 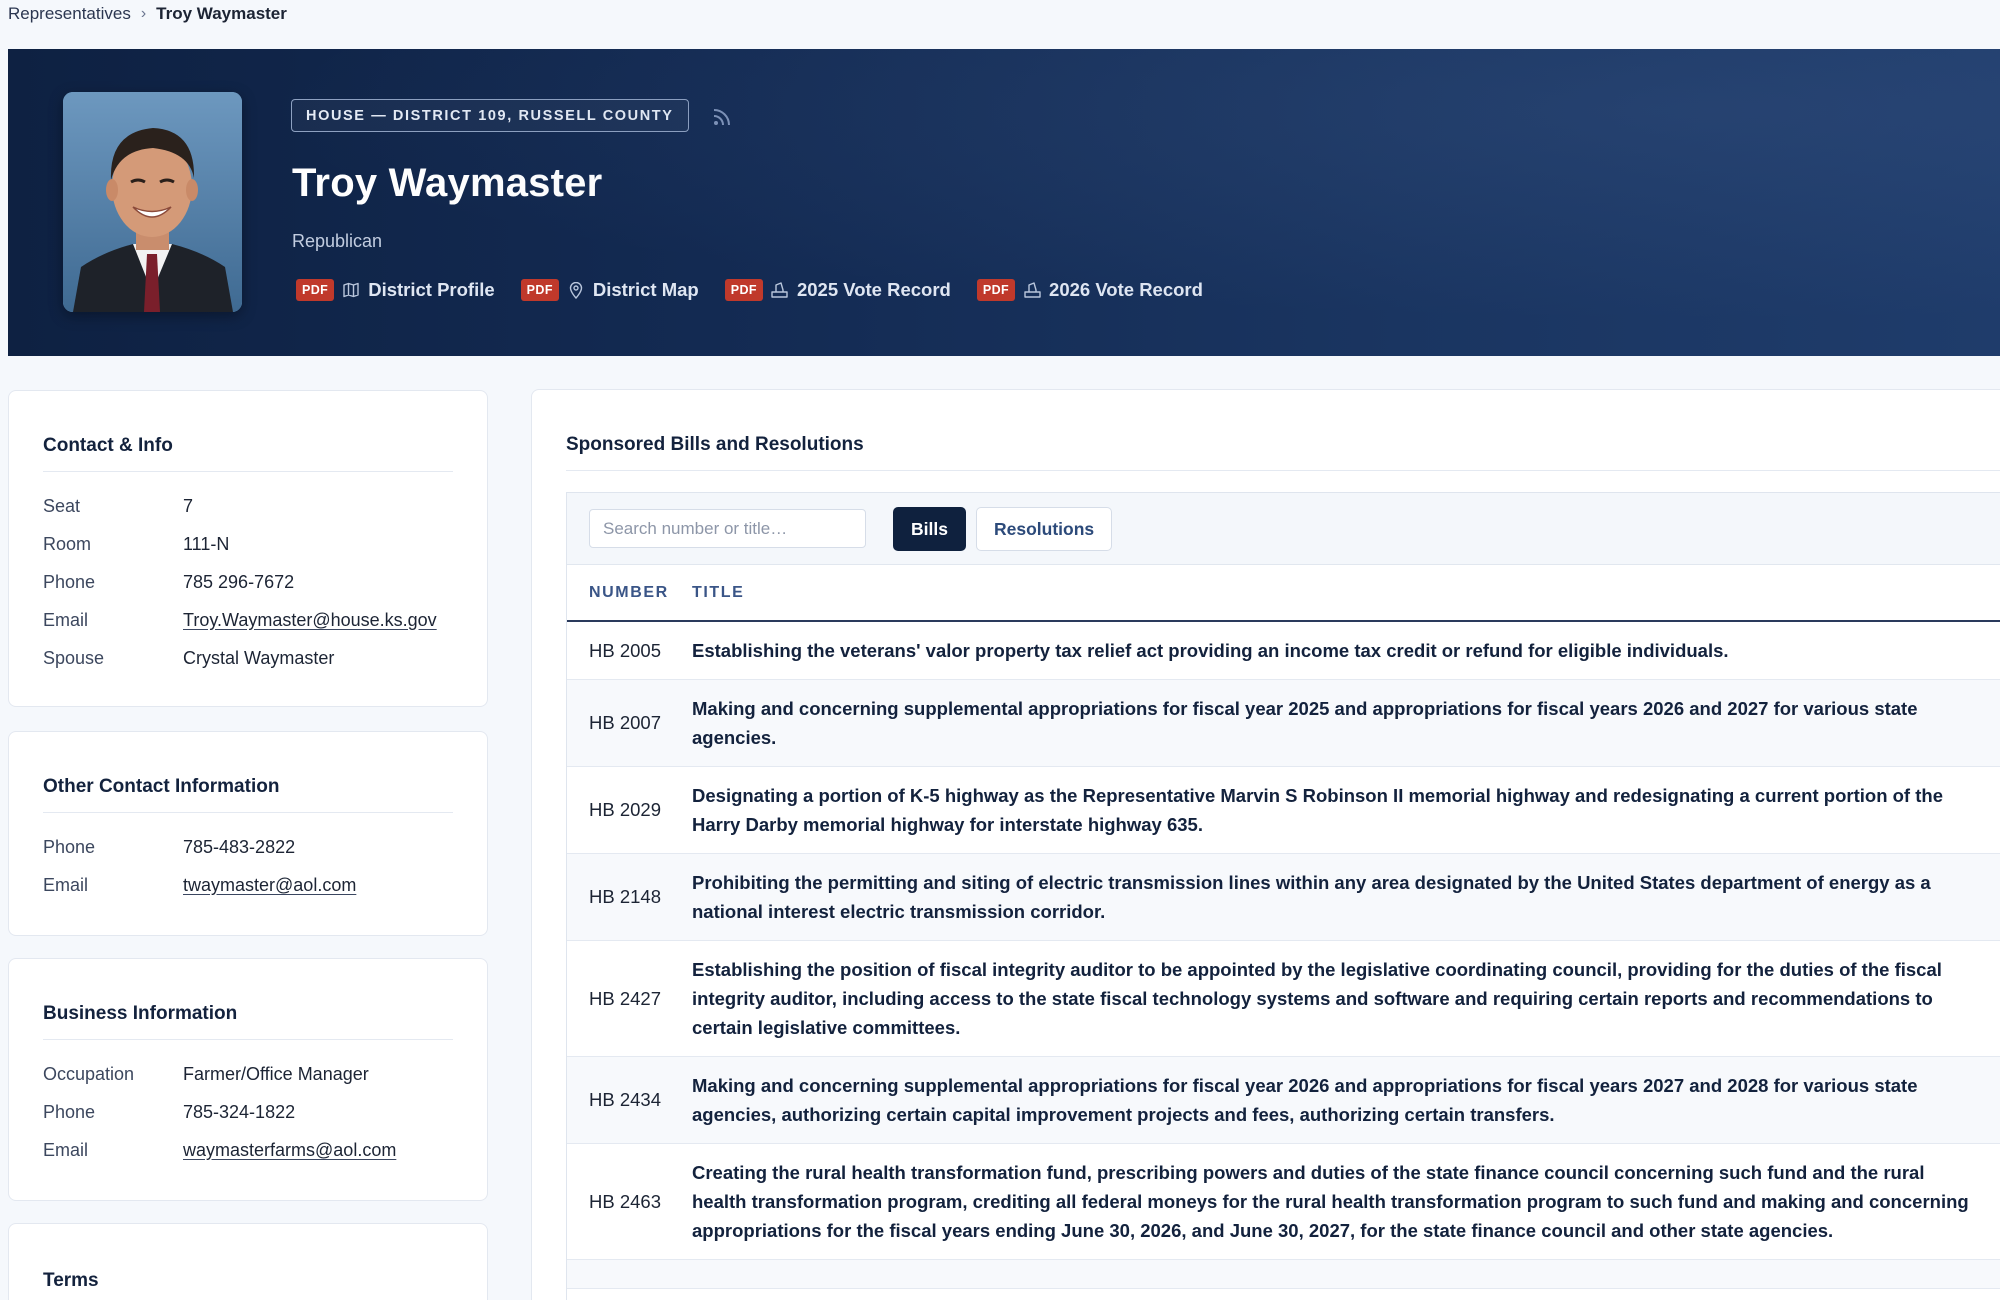 What do you see at coordinates (71, 1280) in the screenshot?
I see `terms-title: Terms` at bounding box center [71, 1280].